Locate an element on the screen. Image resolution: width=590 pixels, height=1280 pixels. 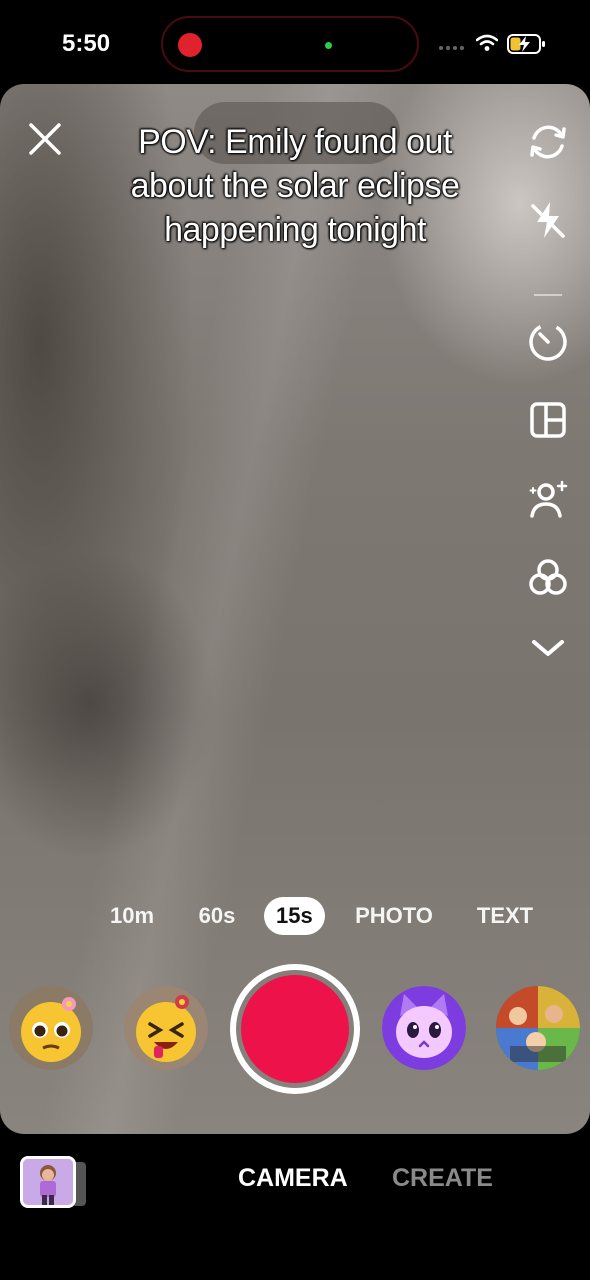
flash-off-icon is located at coordinates (548, 220).